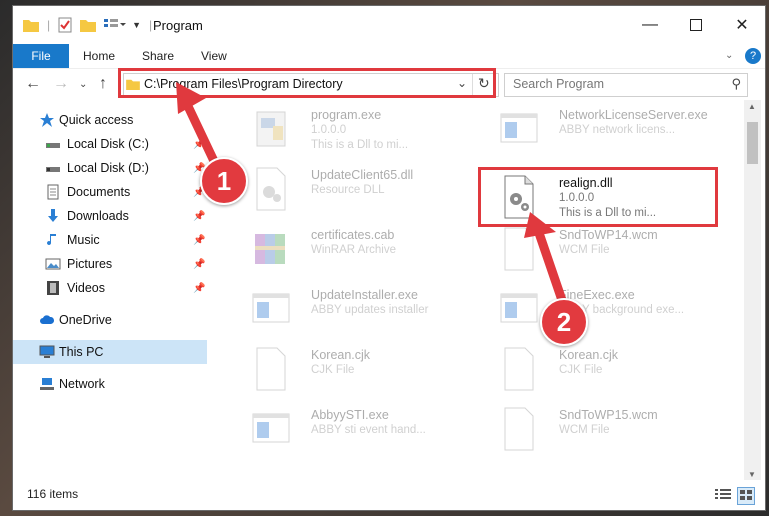 The height and width of the screenshot is (516, 769). I want to click on step-1-badge: 1, so click(224, 181).